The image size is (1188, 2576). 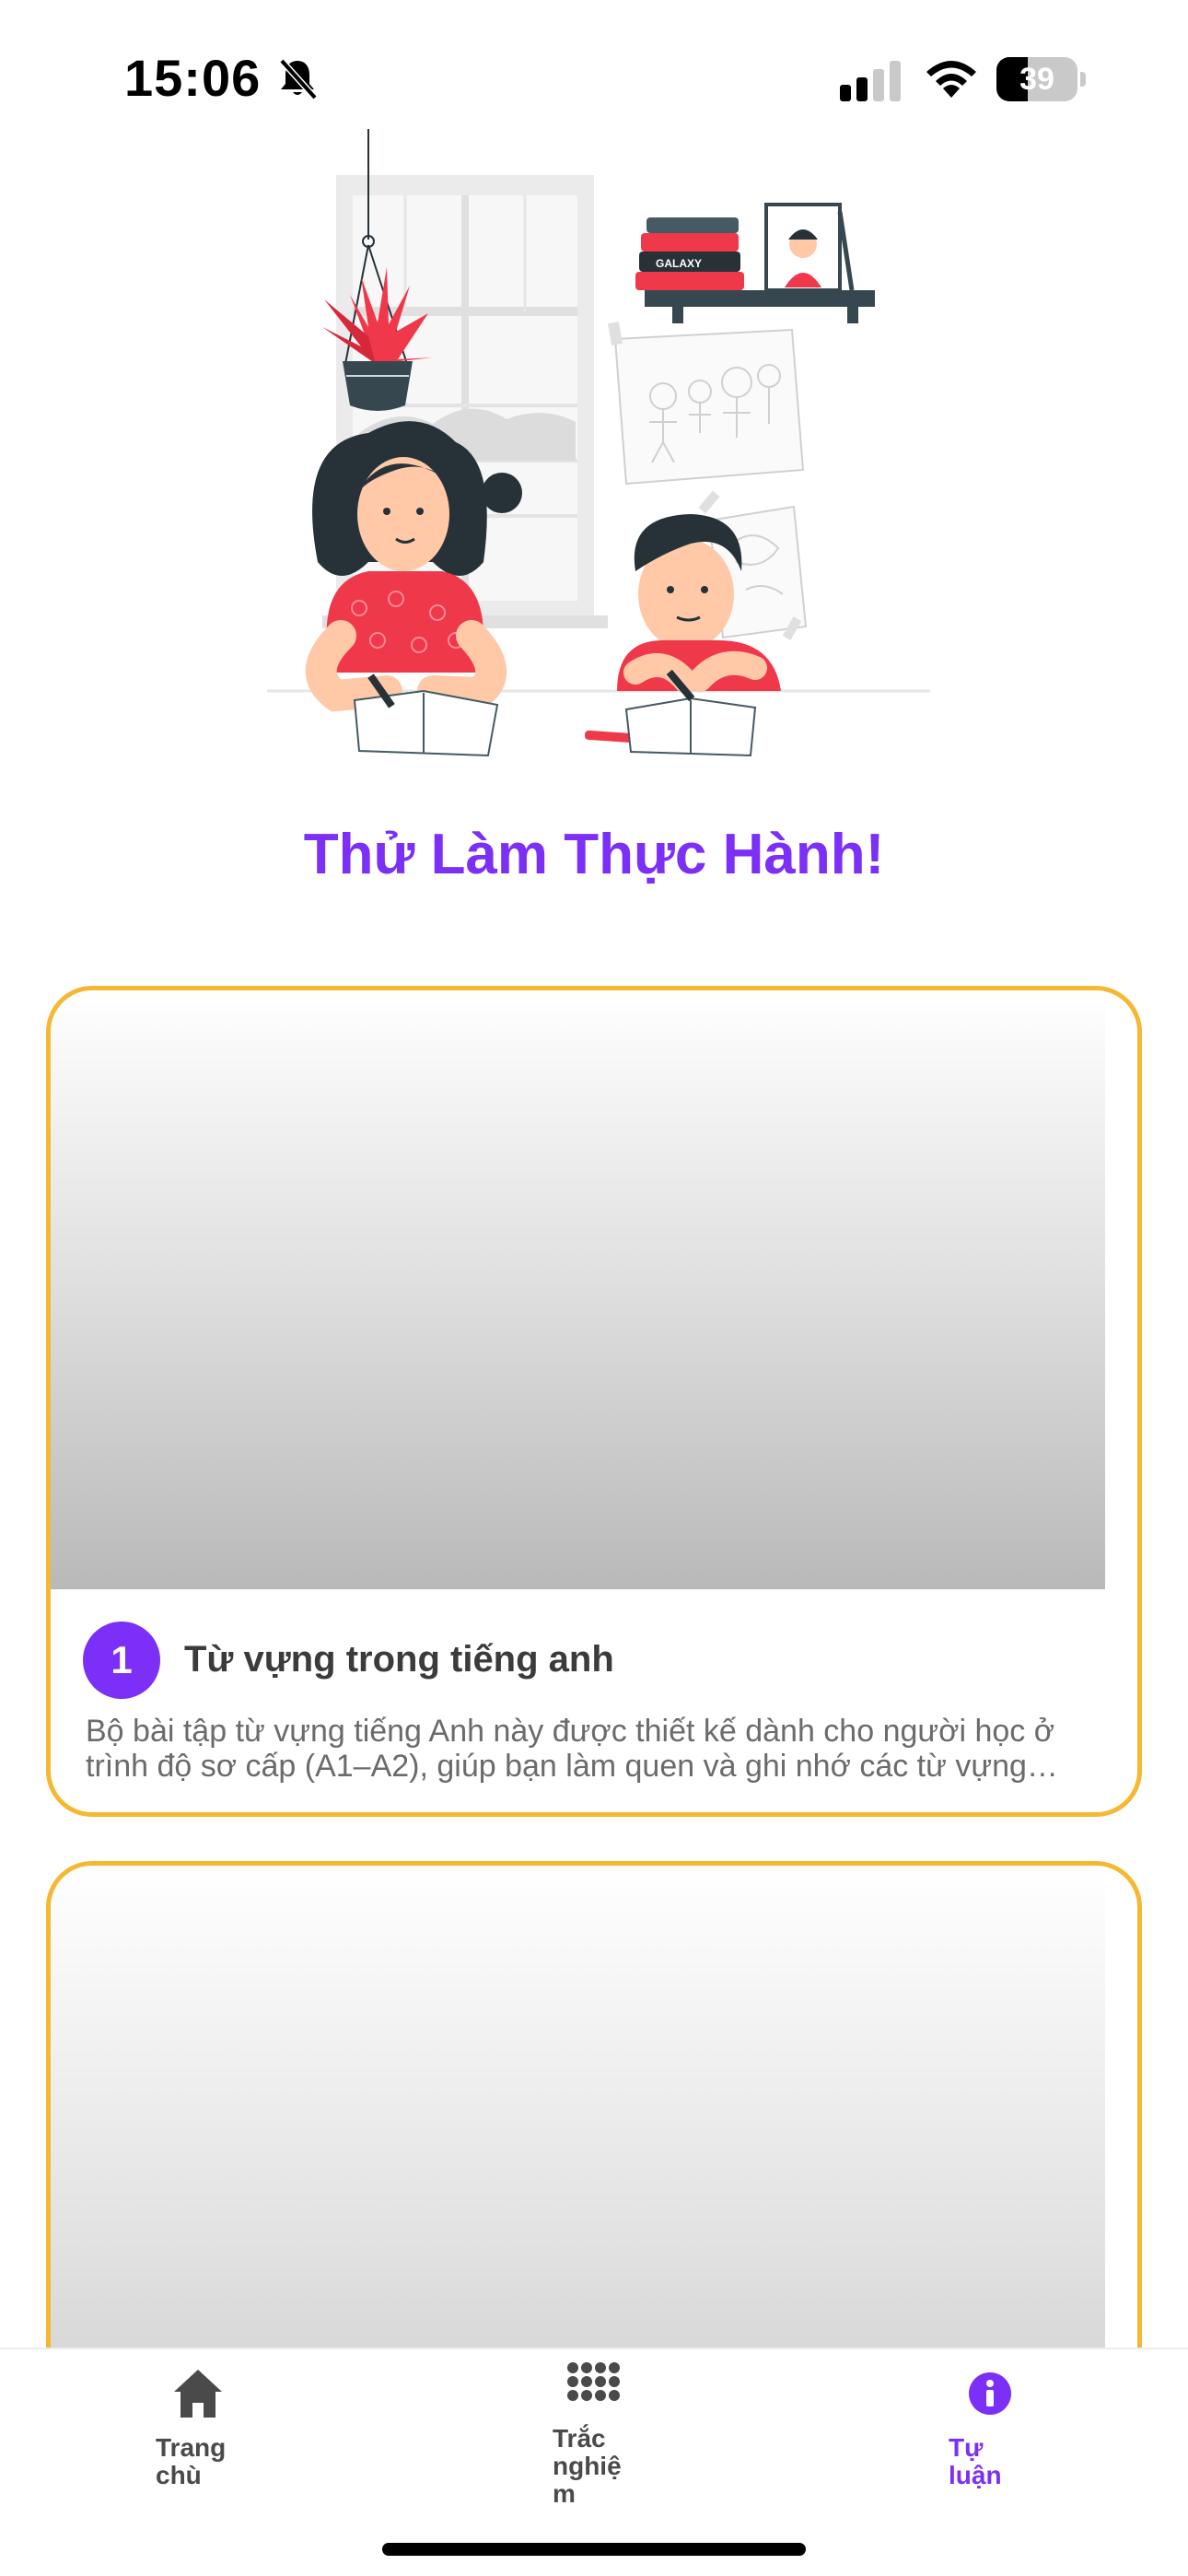 What do you see at coordinates (679, 263) in the screenshot?
I see `book-spine-text: GALAXY` at bounding box center [679, 263].